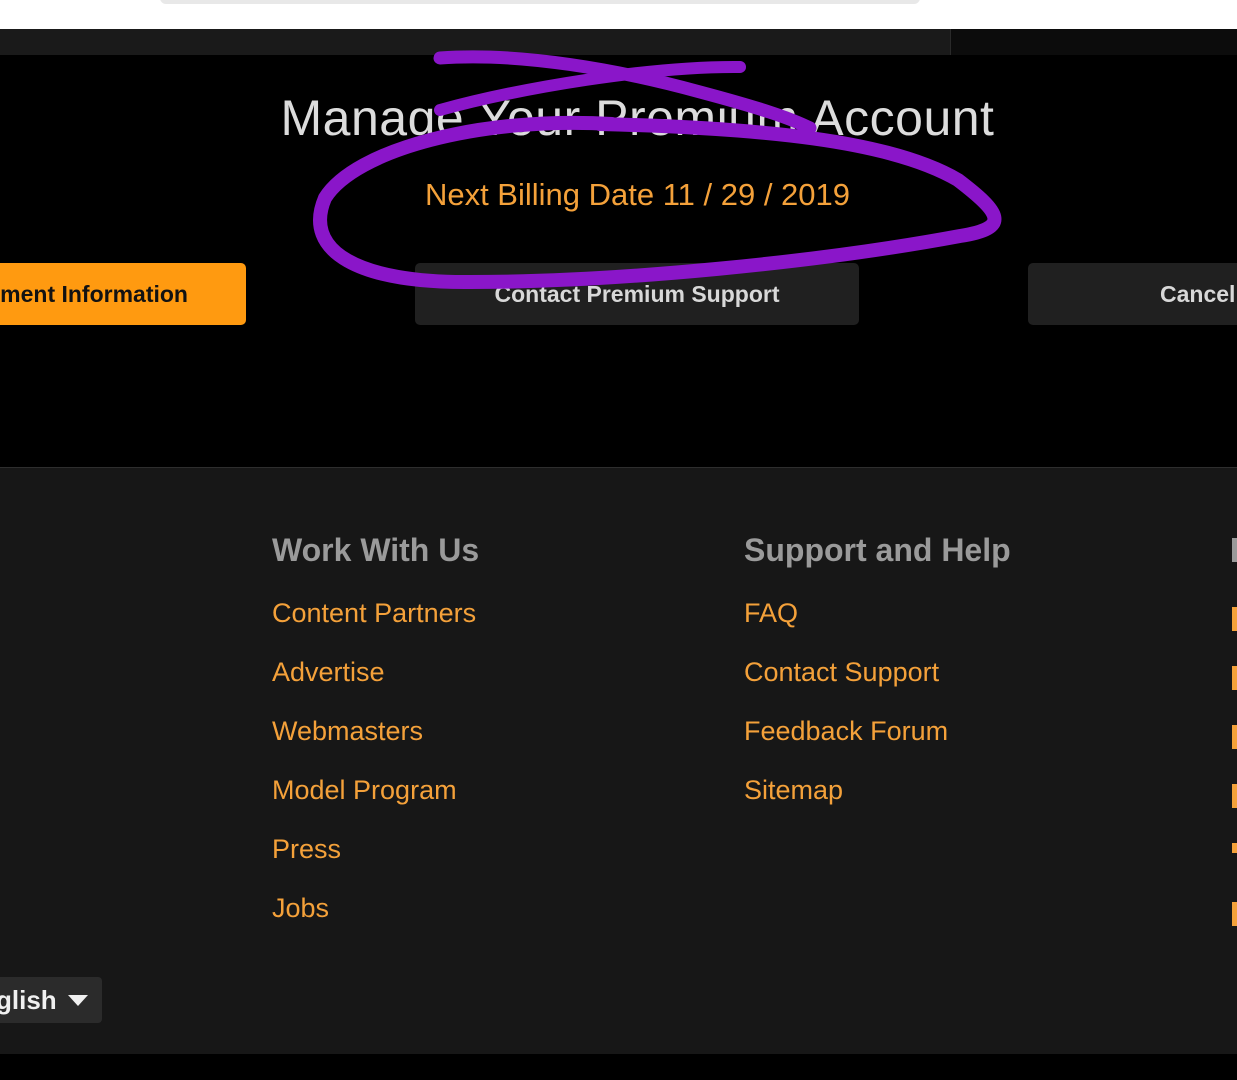 This screenshot has width=1237, height=1080. What do you see at coordinates (877, 803) in the screenshot?
I see `footer-link-sitemap: Sitemap` at bounding box center [877, 803].